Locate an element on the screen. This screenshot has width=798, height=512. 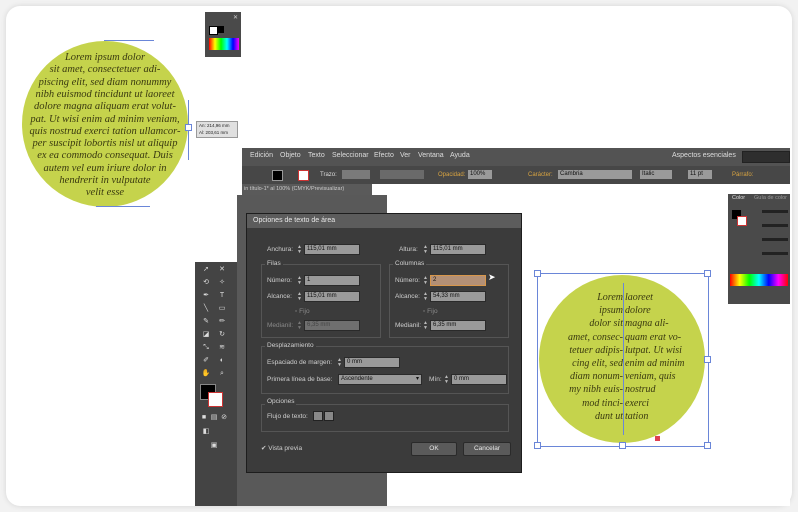
rotate-icon: ↻ is located at coordinates (222, 335).